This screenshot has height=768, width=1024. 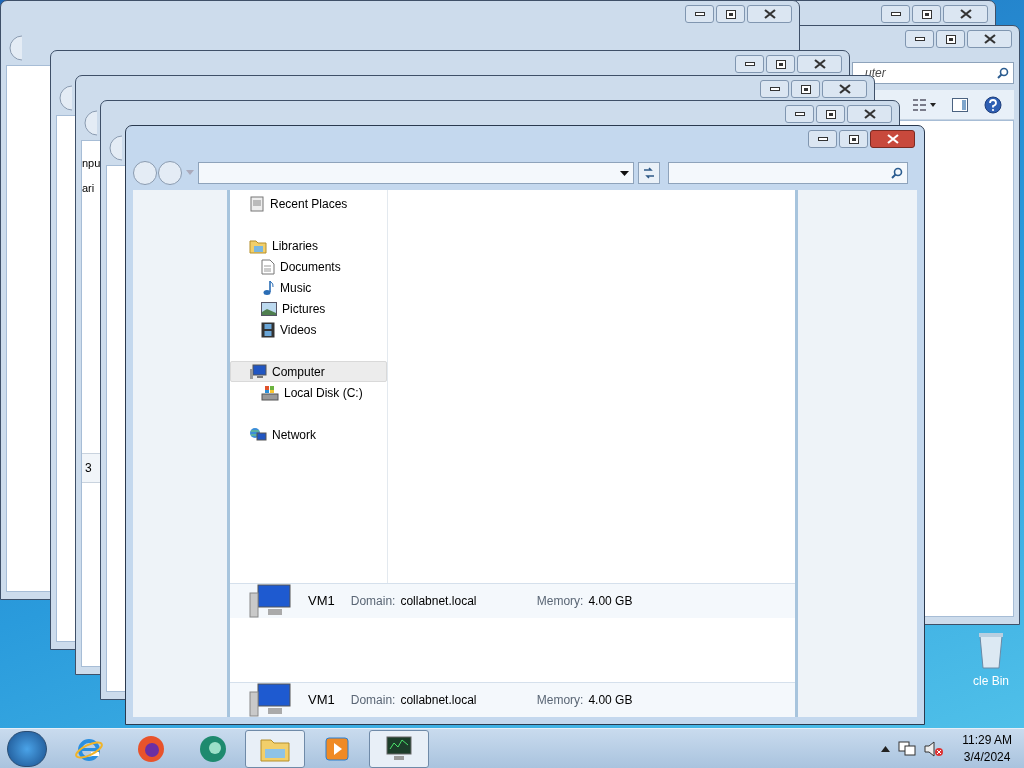 I want to click on play-icon, so click(x=337, y=748).